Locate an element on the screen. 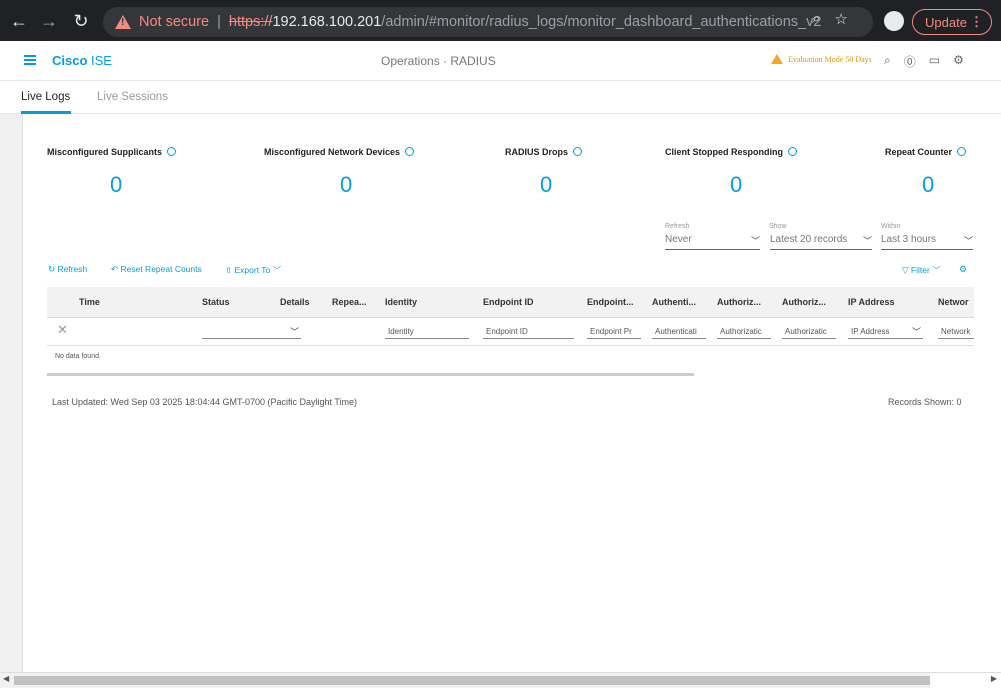 The width and height of the screenshot is (1001, 688). brand-logo: Cisco ISE is located at coordinates (82, 60).